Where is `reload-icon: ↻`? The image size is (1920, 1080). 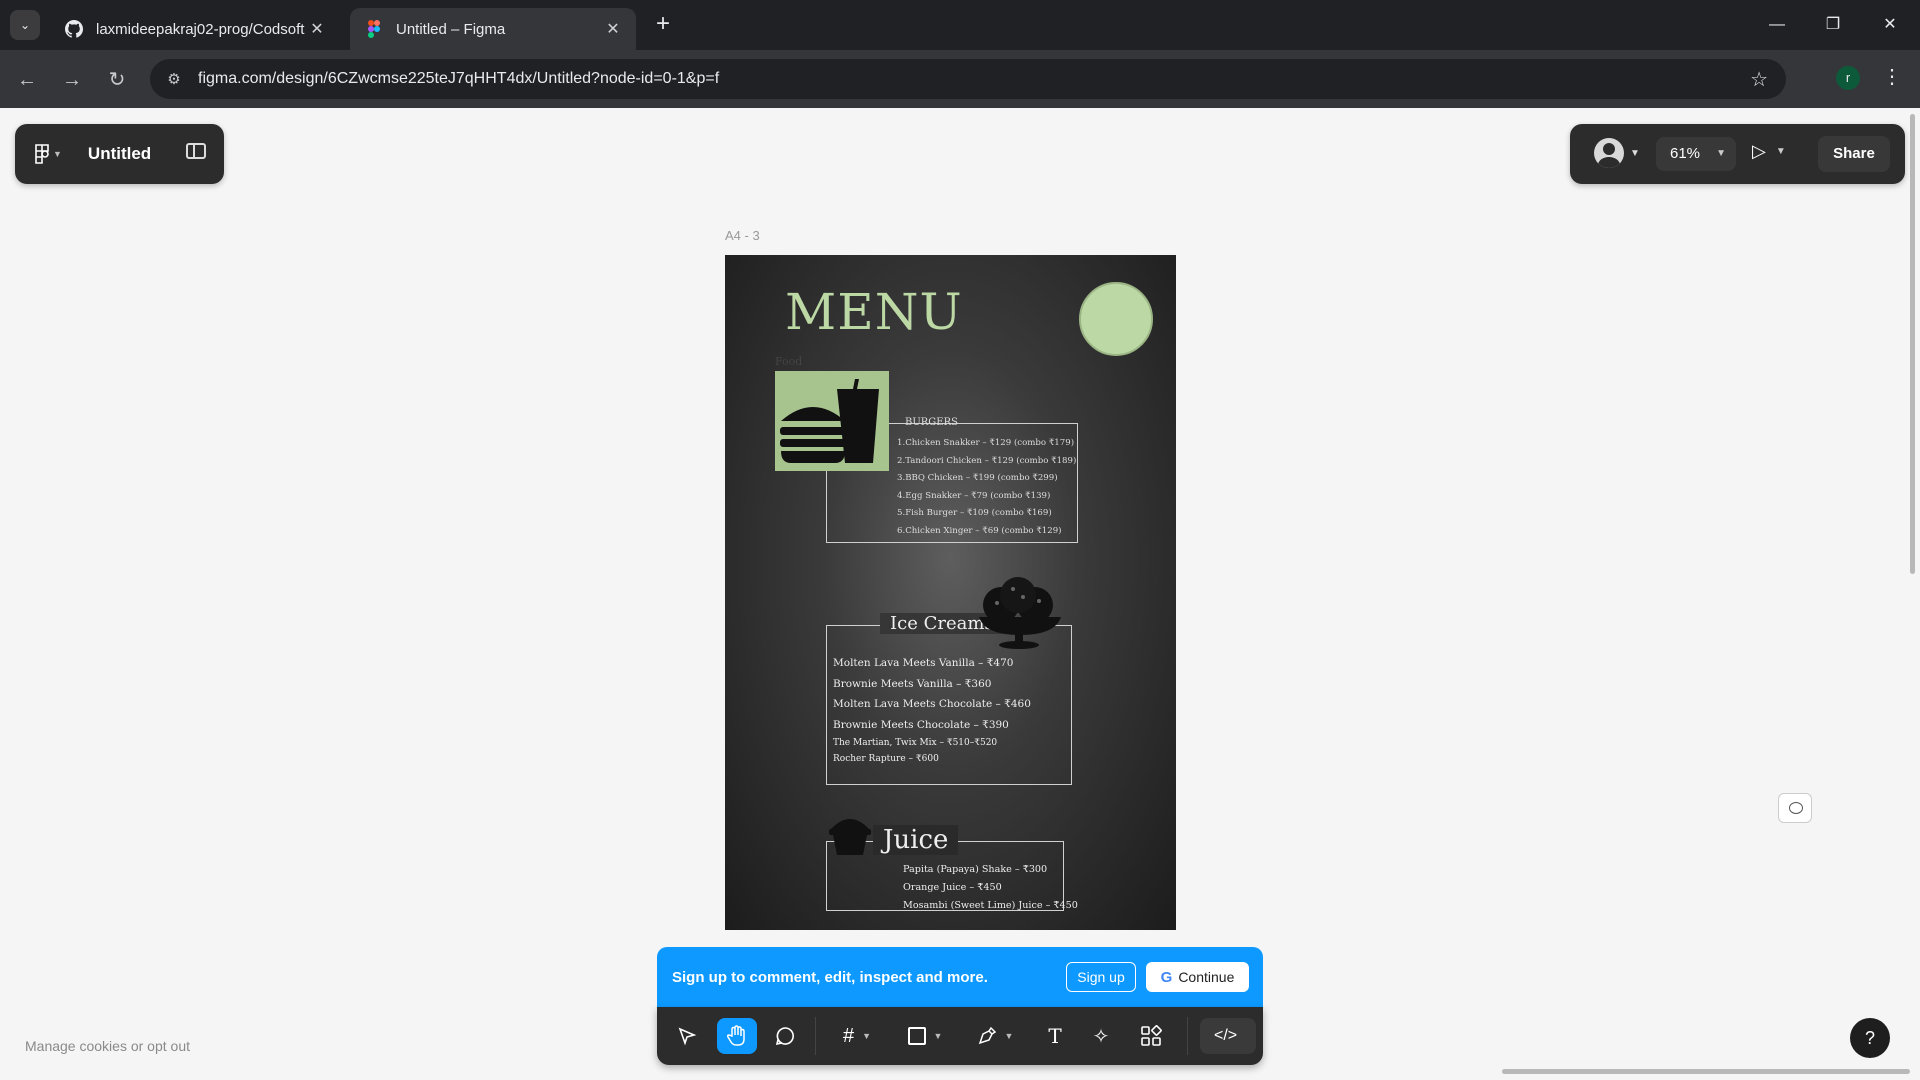 reload-icon: ↻ is located at coordinates (117, 80).